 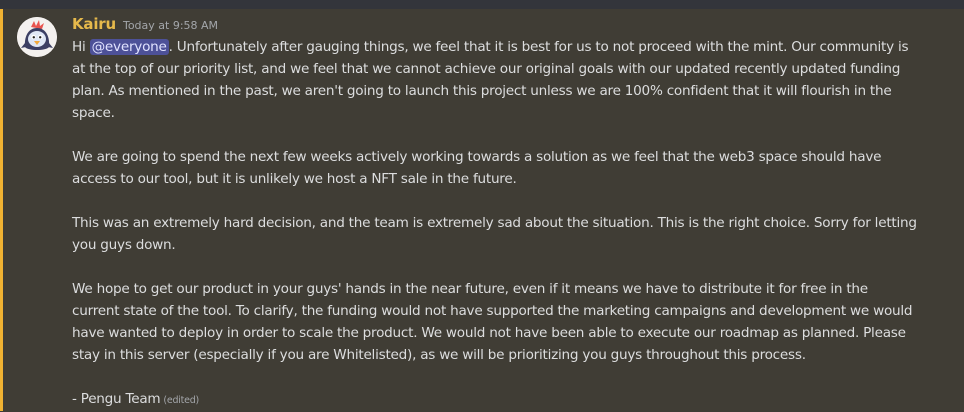 What do you see at coordinates (94, 24) in the screenshot?
I see `username: Kairu` at bounding box center [94, 24].